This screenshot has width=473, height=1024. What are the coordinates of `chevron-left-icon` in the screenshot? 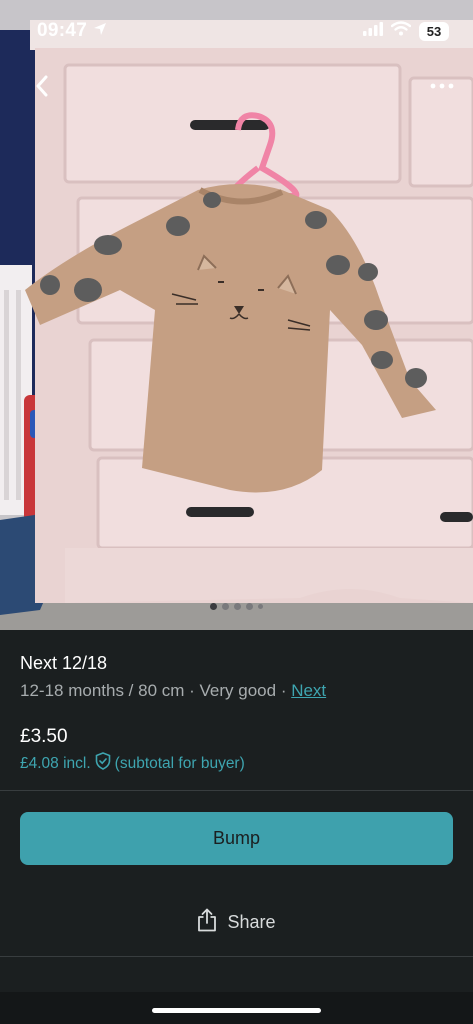 It's located at (42, 88).